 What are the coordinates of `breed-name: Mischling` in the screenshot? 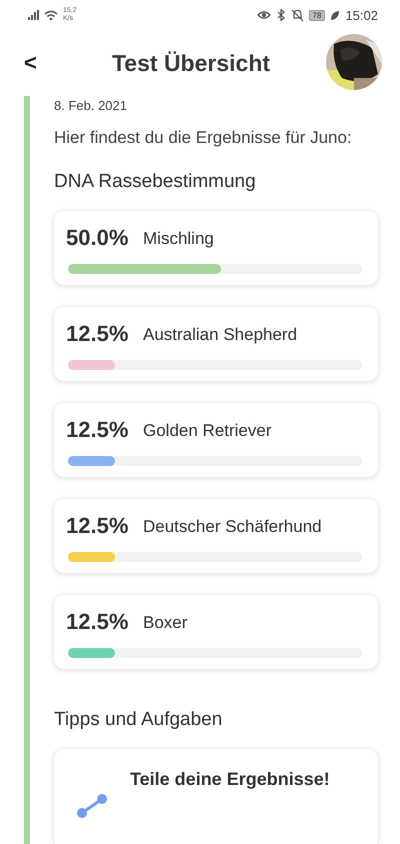 It's located at (178, 239).